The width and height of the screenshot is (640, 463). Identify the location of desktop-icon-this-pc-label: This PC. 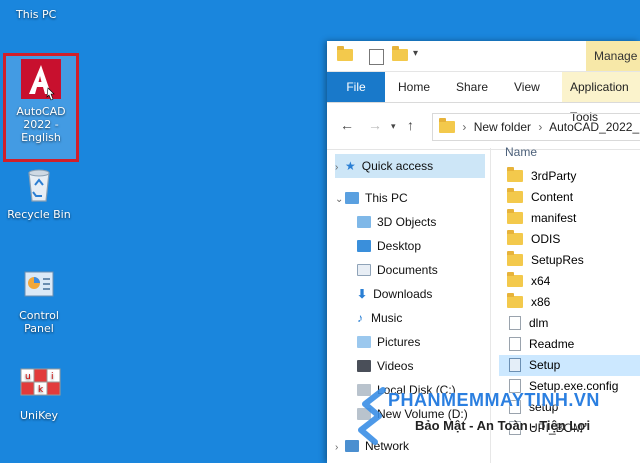
(36, 14).